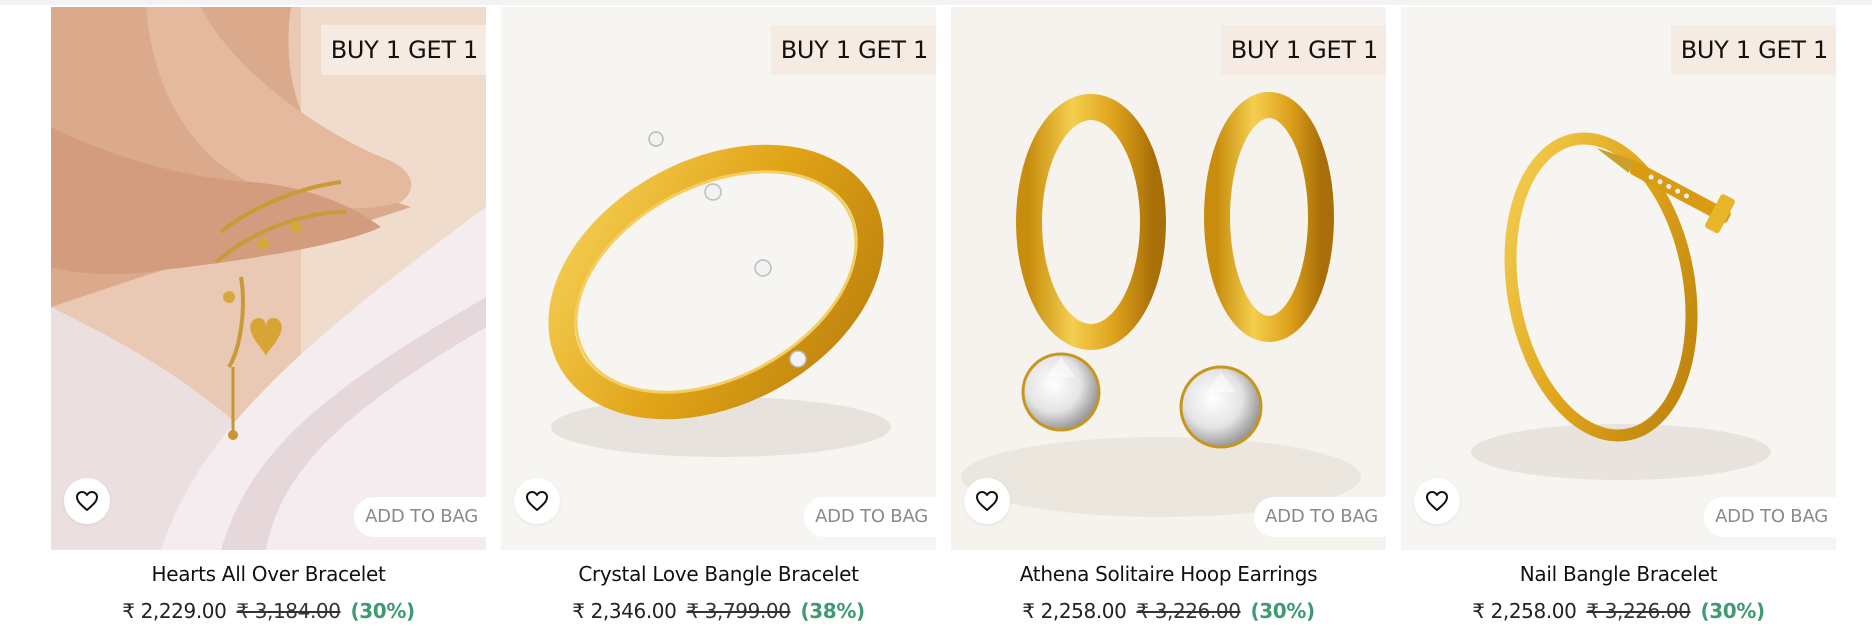  Describe the element at coordinates (1618, 574) in the screenshot. I see `product-name: Nail Bangle Bracelet` at that location.